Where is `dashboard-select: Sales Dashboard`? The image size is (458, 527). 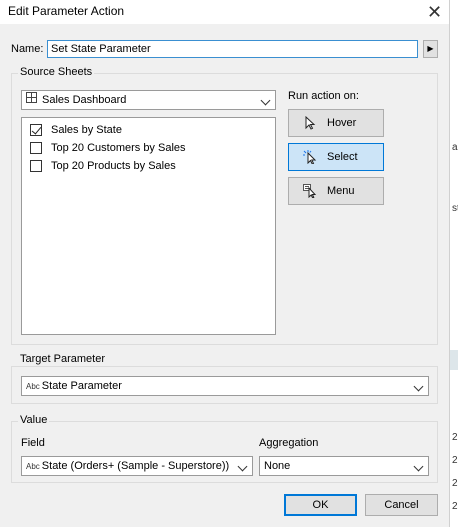
dashboard-select: Sales Dashboard is located at coordinates (148, 100).